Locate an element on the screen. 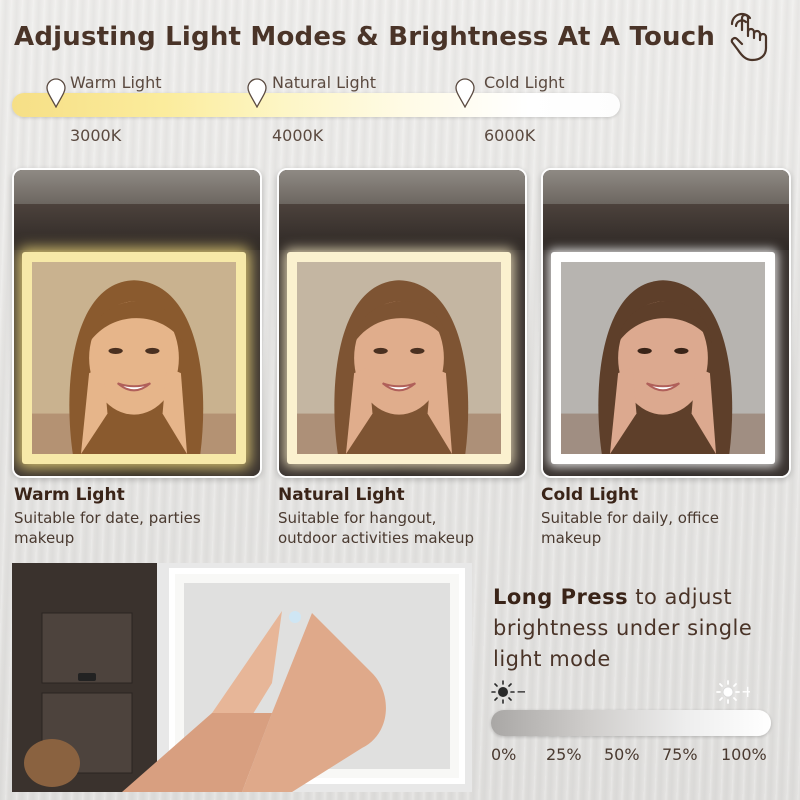 The width and height of the screenshot is (800, 800). kelvin-3000: 3000K is located at coordinates (96, 135).